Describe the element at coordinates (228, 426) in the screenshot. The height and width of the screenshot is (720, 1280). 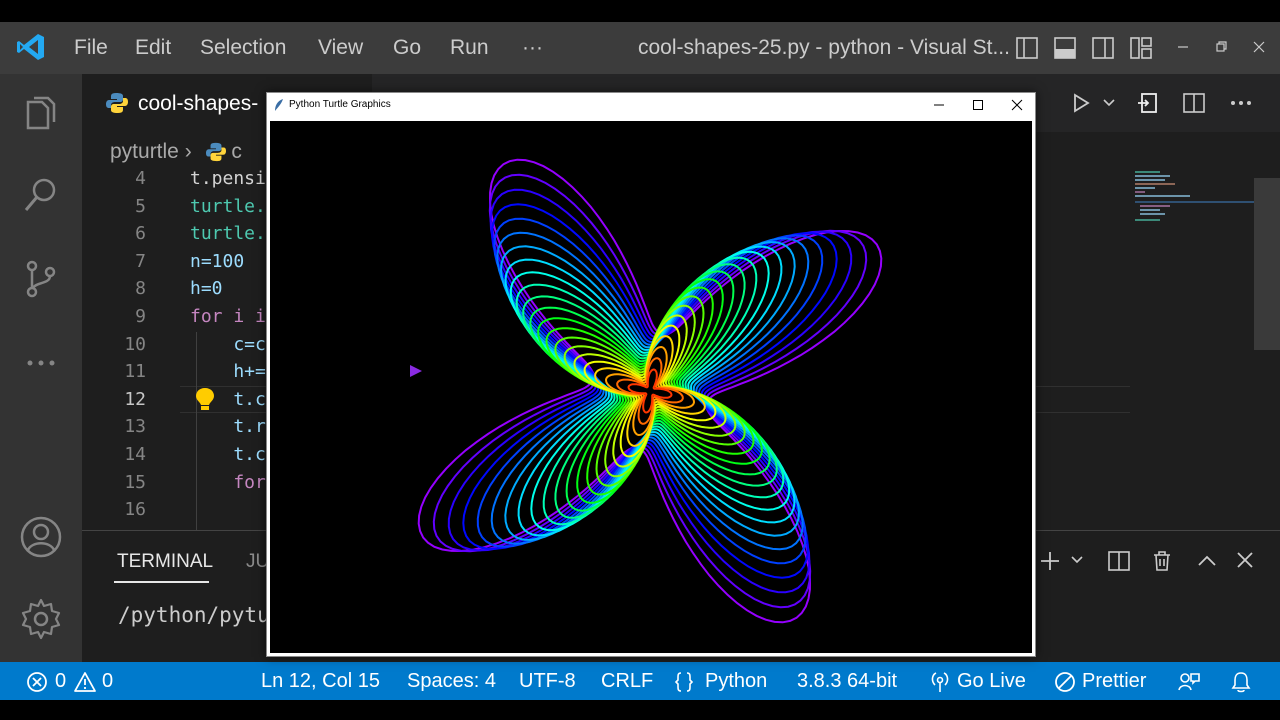
I see `code-line: t.r` at that location.